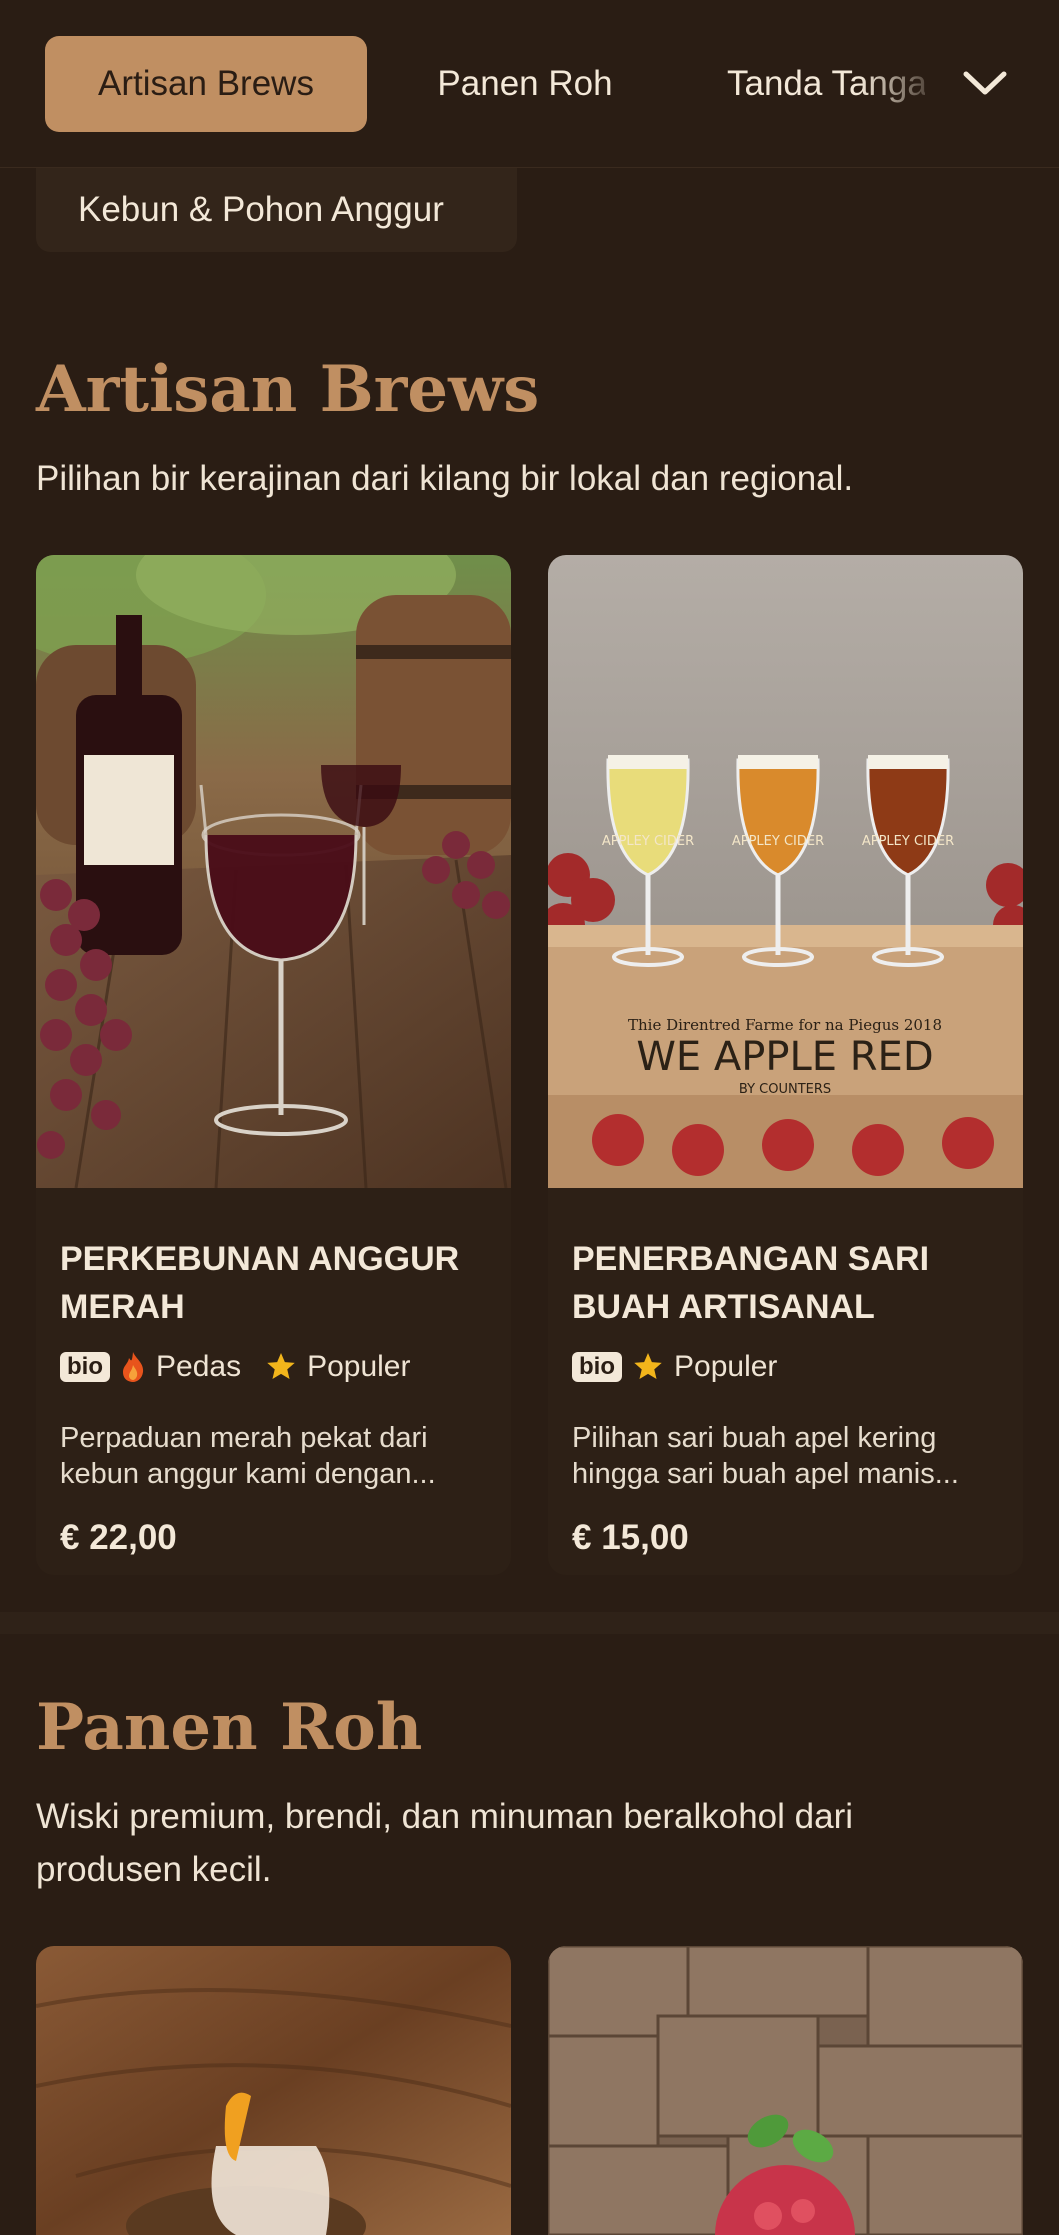  What do you see at coordinates (785, 1089) in the screenshot?
I see `crate-sub-text: BY COUNTERS` at bounding box center [785, 1089].